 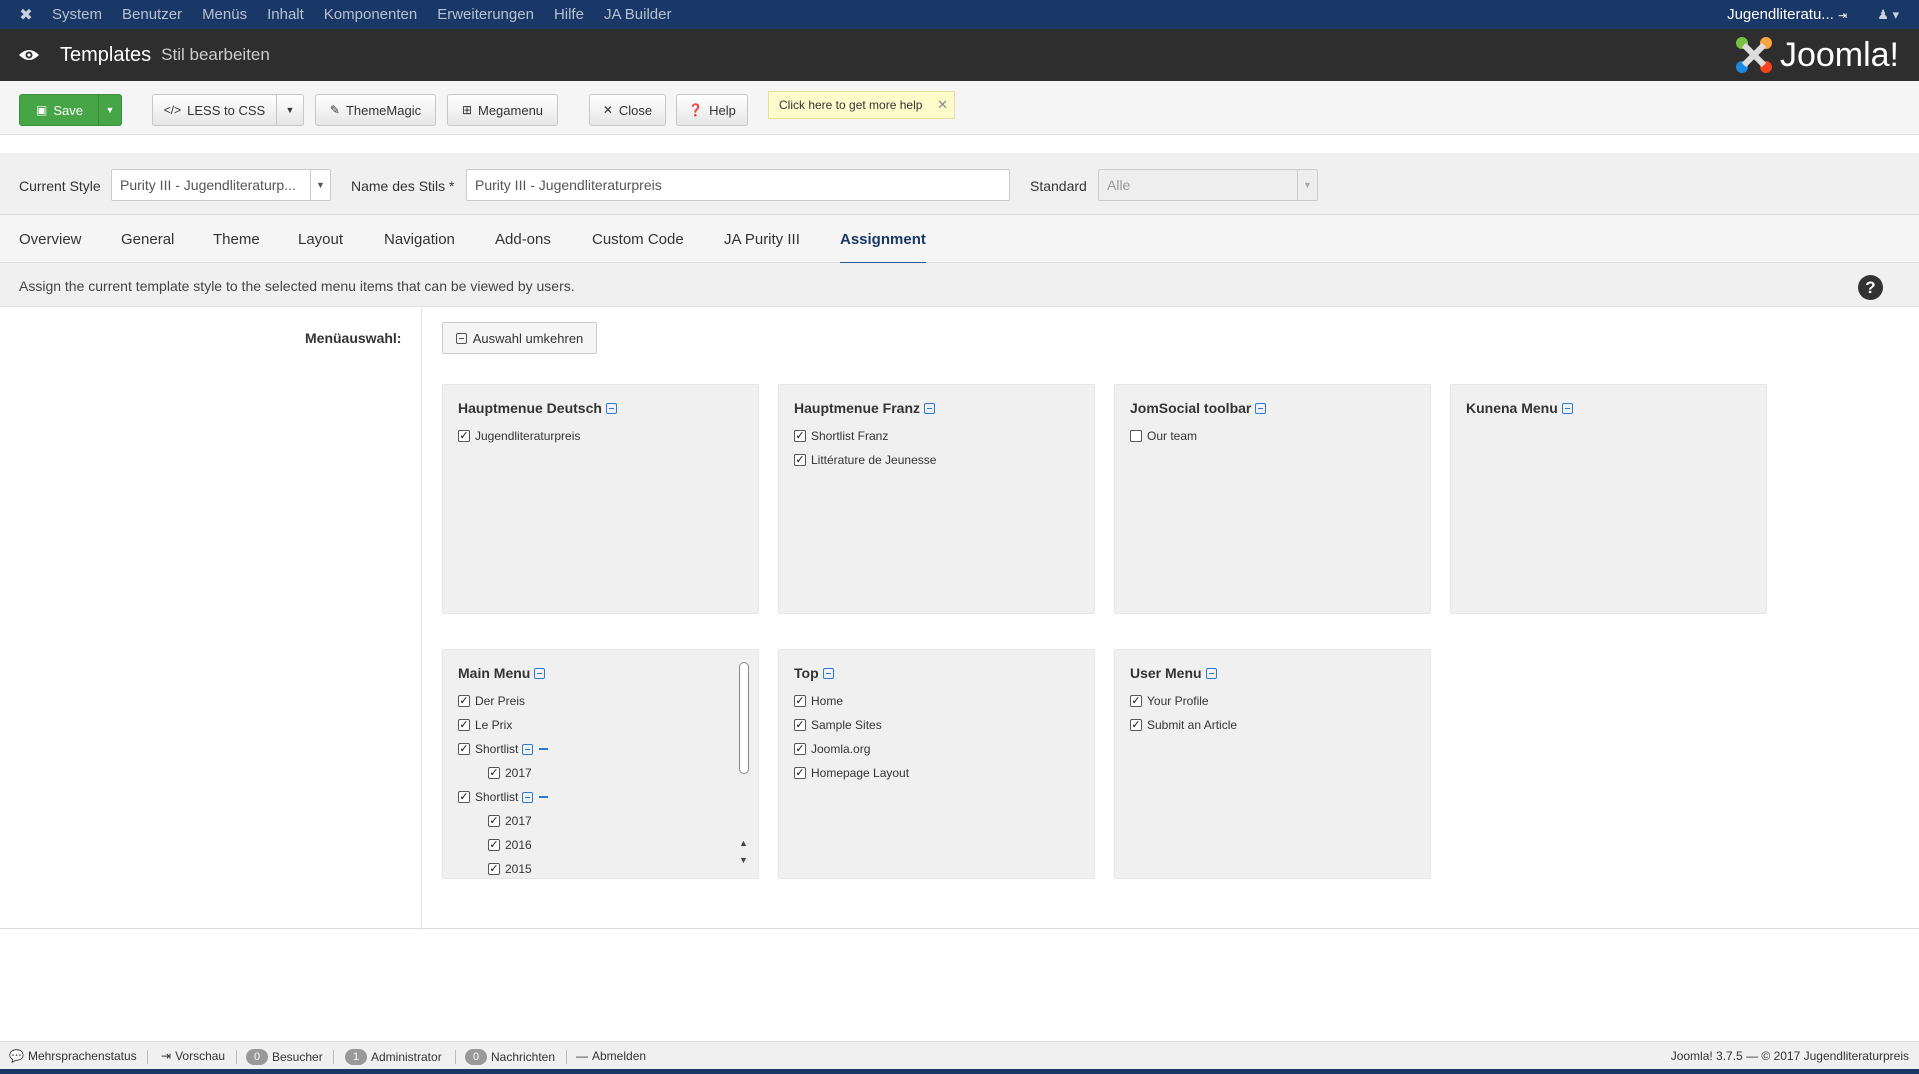 What do you see at coordinates (861, 105) in the screenshot?
I see `help-tip: Click here to get more help ✕` at bounding box center [861, 105].